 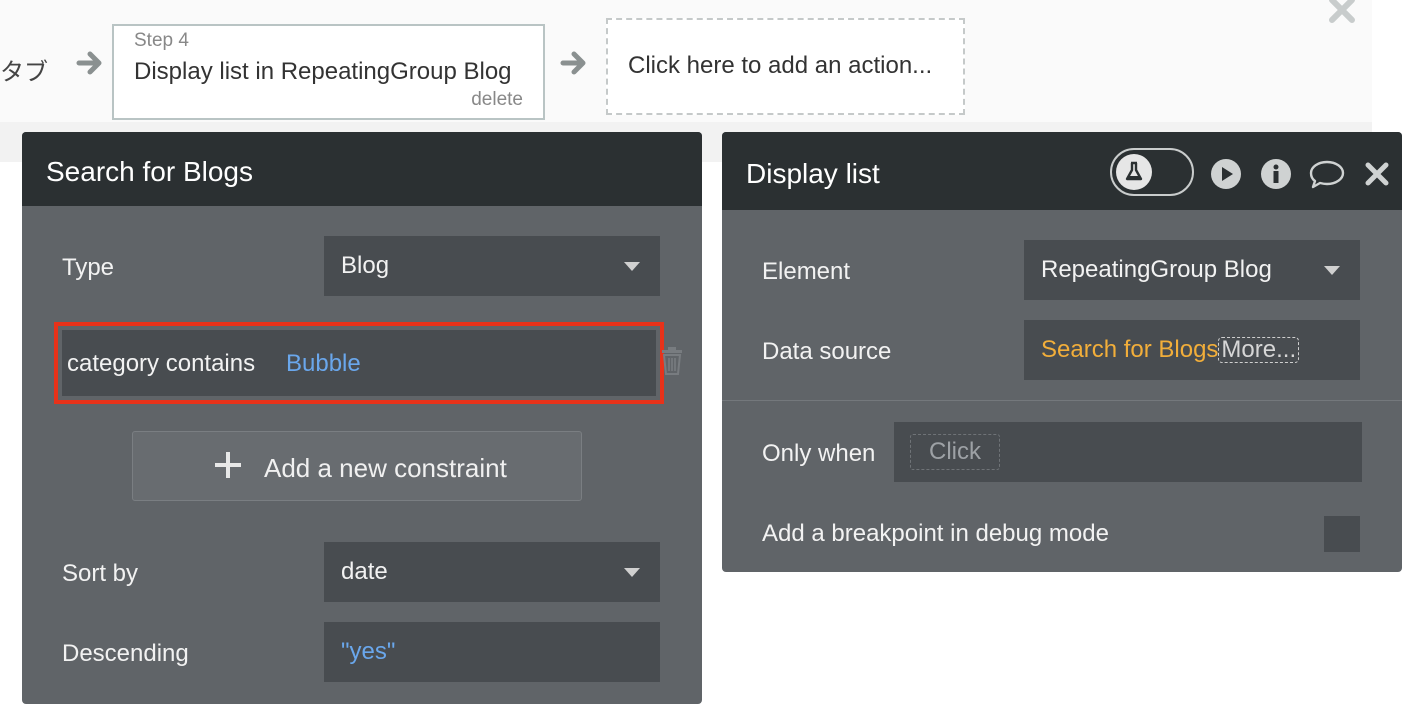 I want to click on type-dropdown: Blog, so click(x=492, y=266).